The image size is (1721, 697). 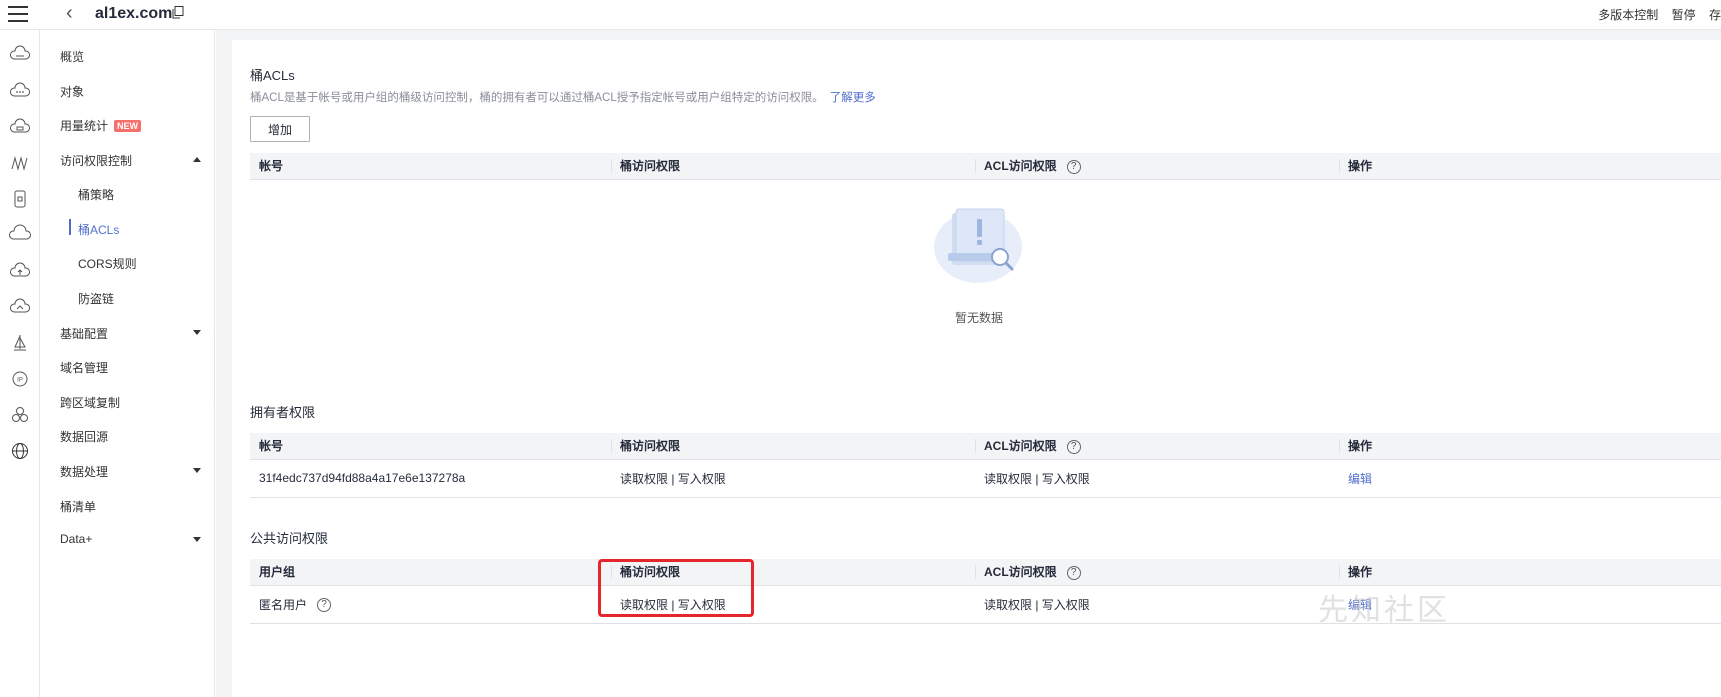 I want to click on globe-icon, so click(x=20, y=451).